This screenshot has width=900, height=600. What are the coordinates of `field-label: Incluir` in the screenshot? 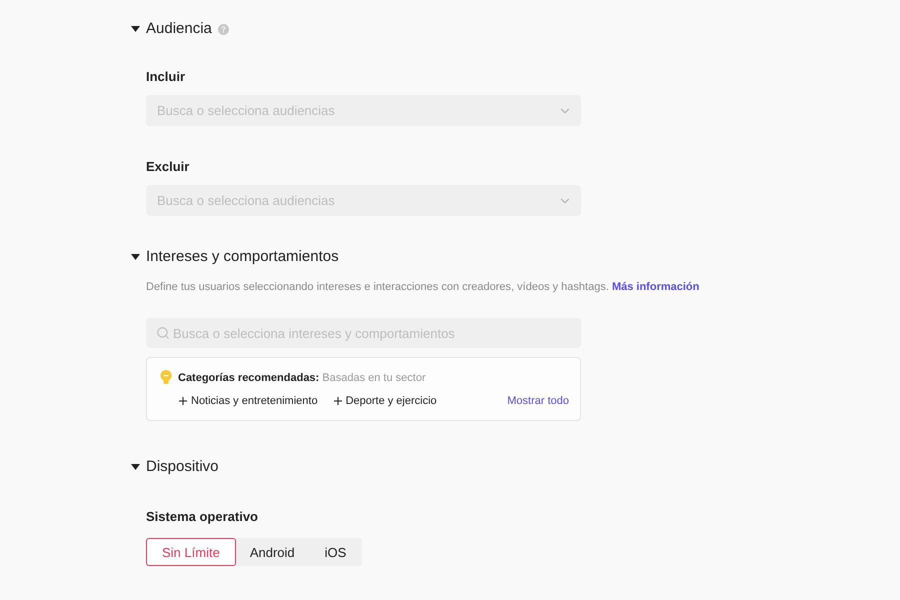 It's located at (166, 77).